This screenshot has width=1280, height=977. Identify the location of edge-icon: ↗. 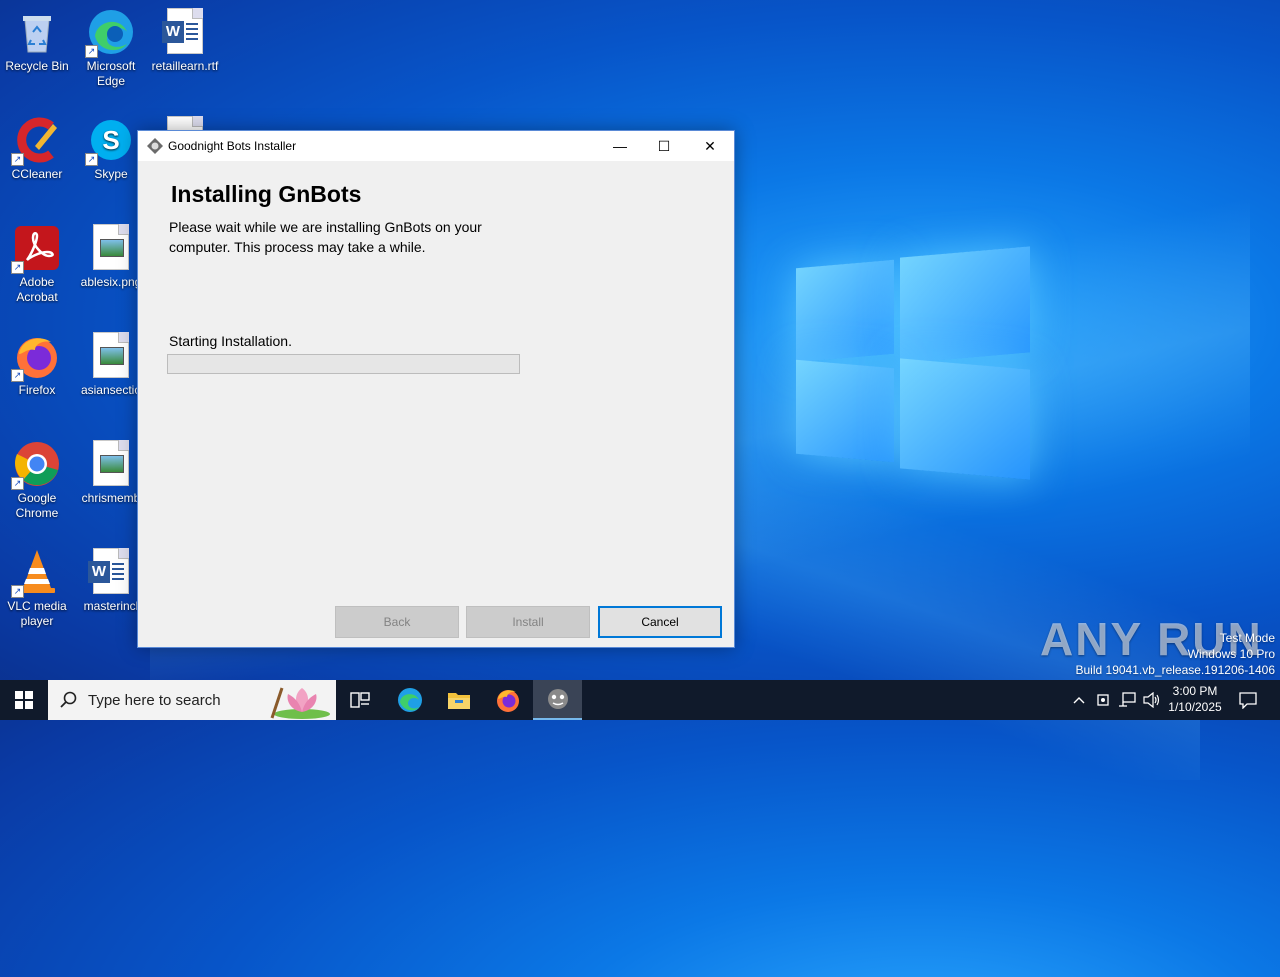
(110, 33).